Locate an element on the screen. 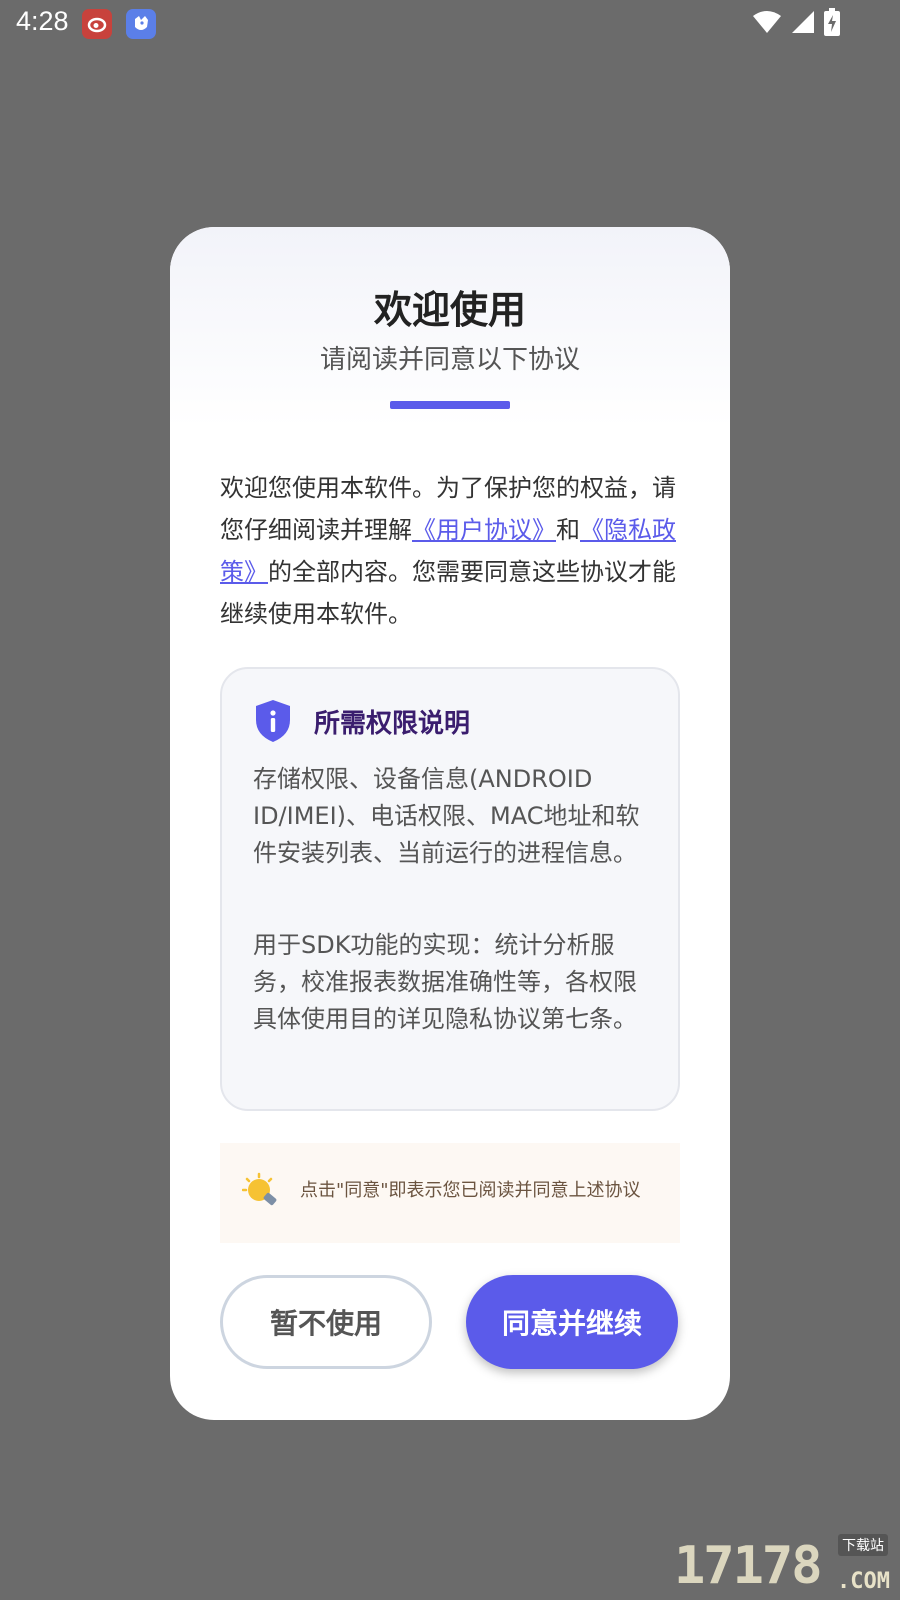  weibo-icon is located at coordinates (97, 24).